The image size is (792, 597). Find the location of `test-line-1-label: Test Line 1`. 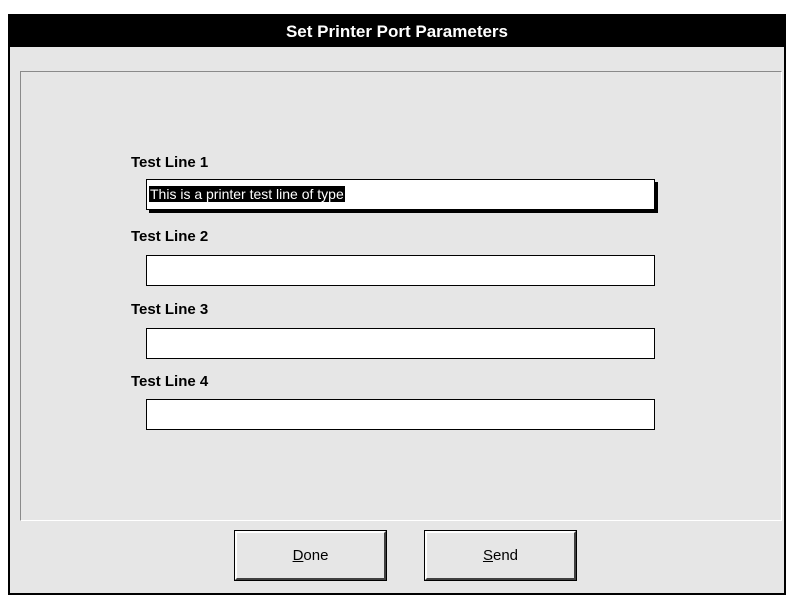

test-line-1-label: Test Line 1 is located at coordinates (170, 162).